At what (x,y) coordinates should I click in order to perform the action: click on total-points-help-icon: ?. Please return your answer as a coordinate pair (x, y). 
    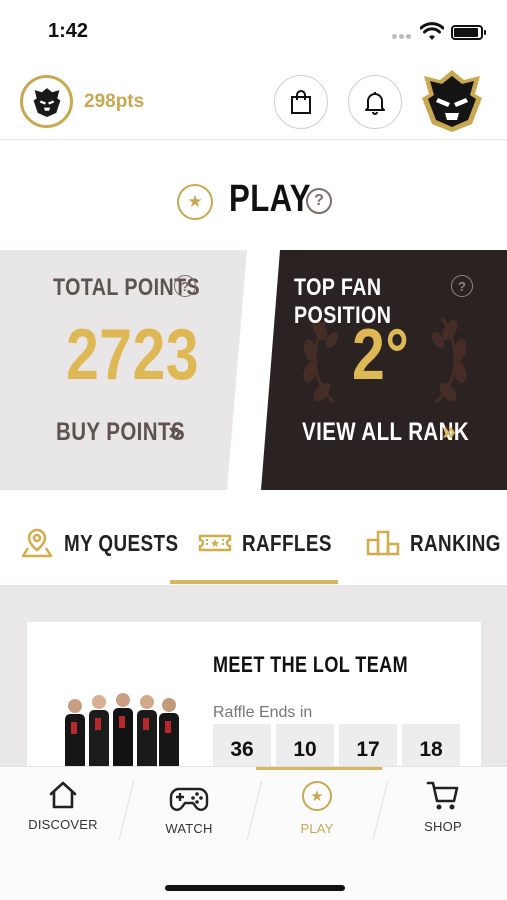
    Looking at the image, I should click on (185, 286).